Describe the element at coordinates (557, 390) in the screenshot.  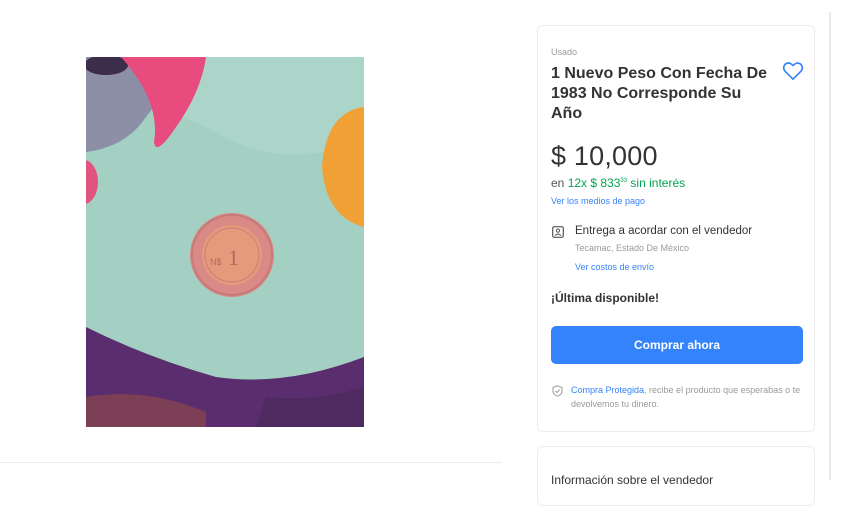
I see `shield-icon` at that location.